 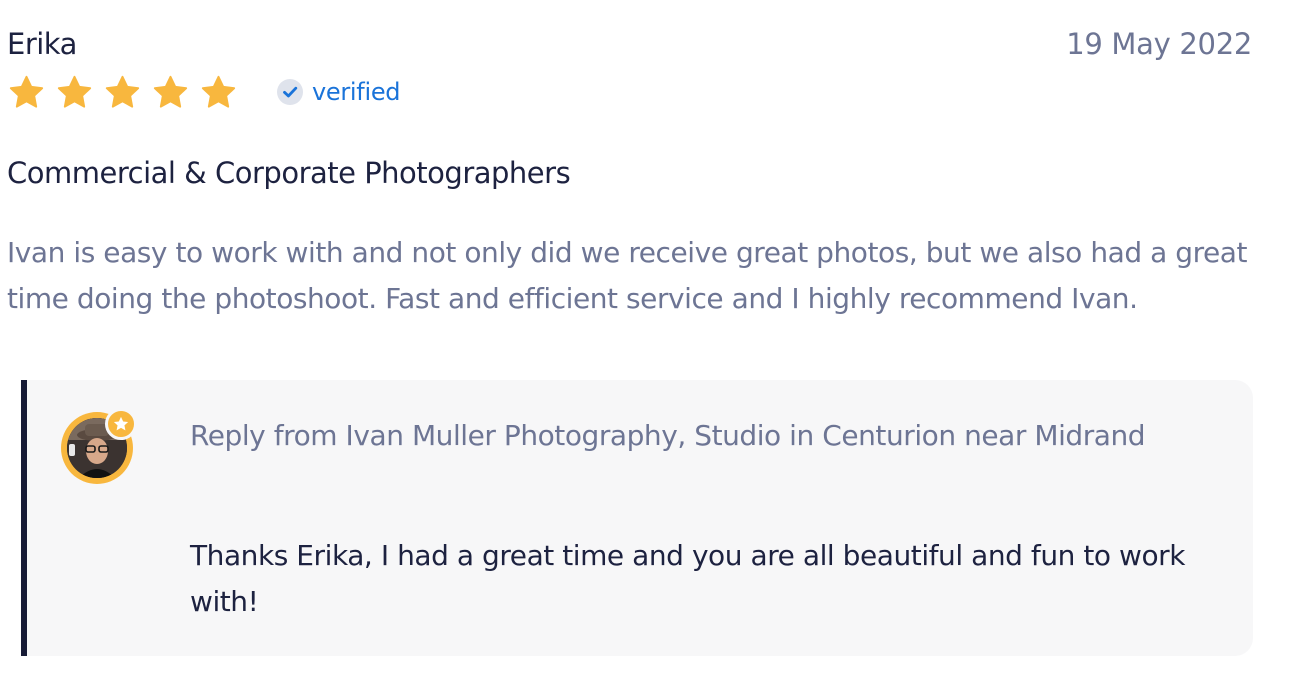 I want to click on verified-badge: verified, so click(x=338, y=92).